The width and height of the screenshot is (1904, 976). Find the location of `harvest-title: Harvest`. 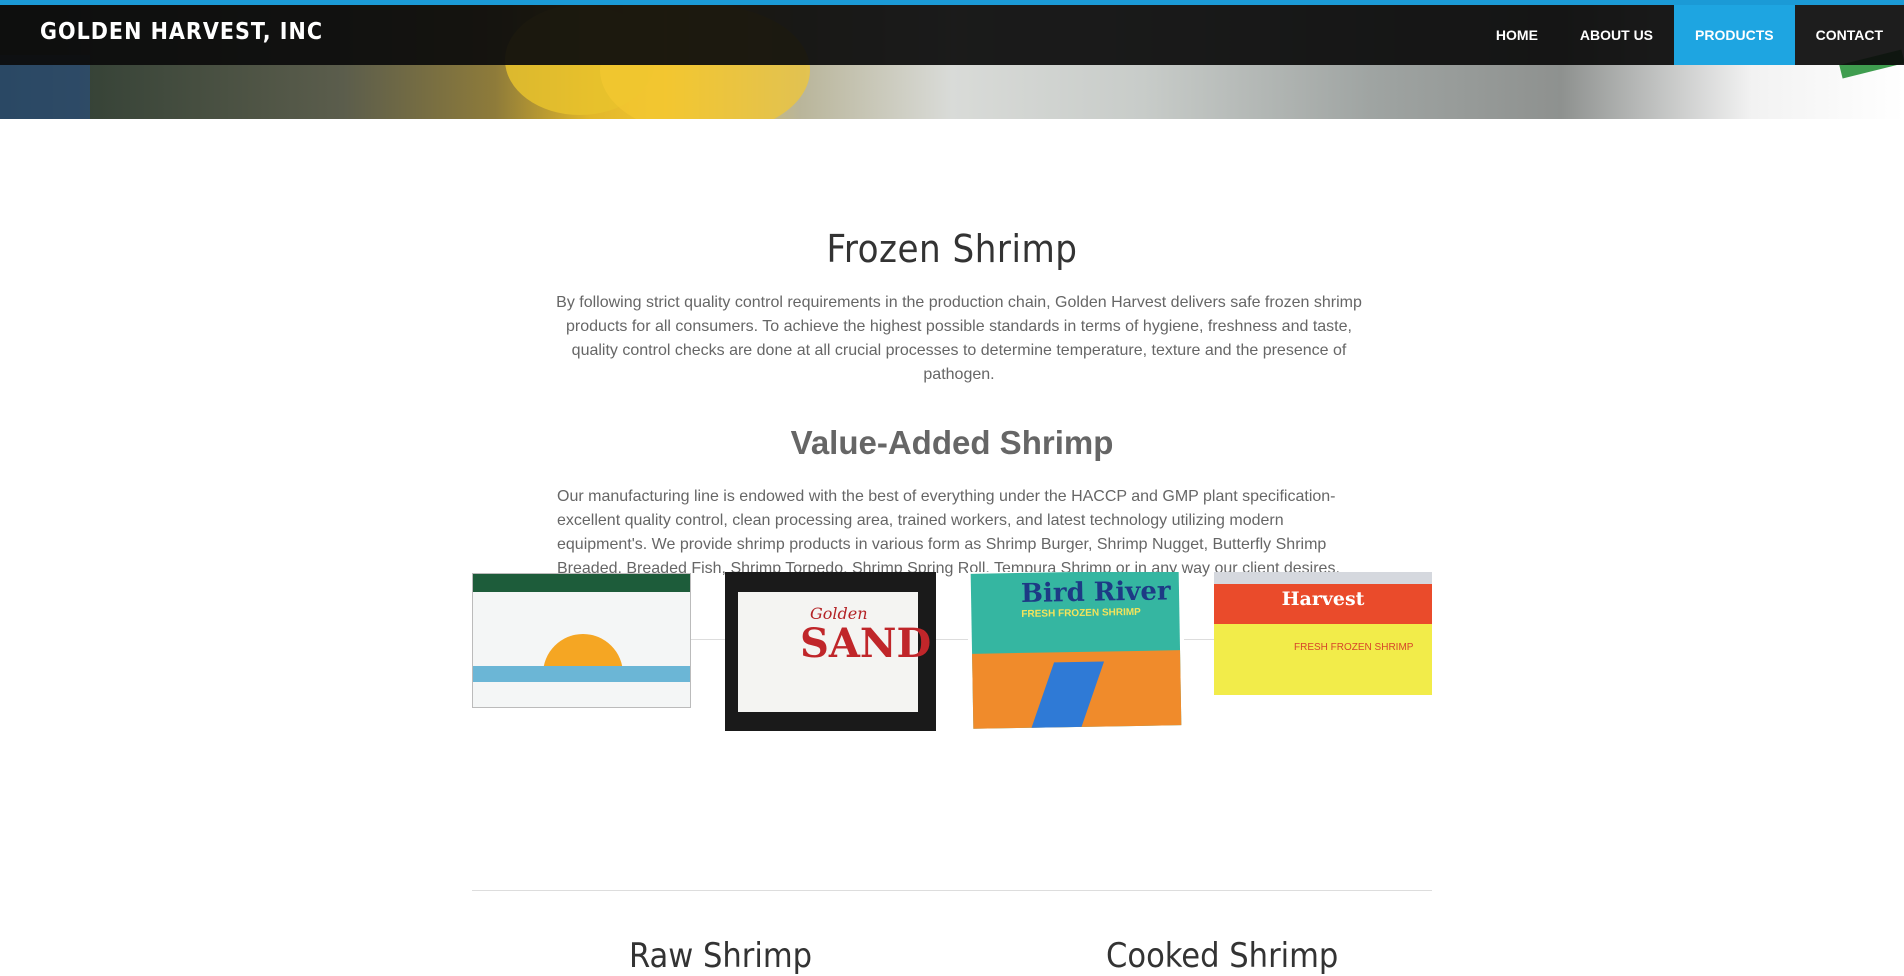

harvest-title: Harvest is located at coordinates (1323, 599).